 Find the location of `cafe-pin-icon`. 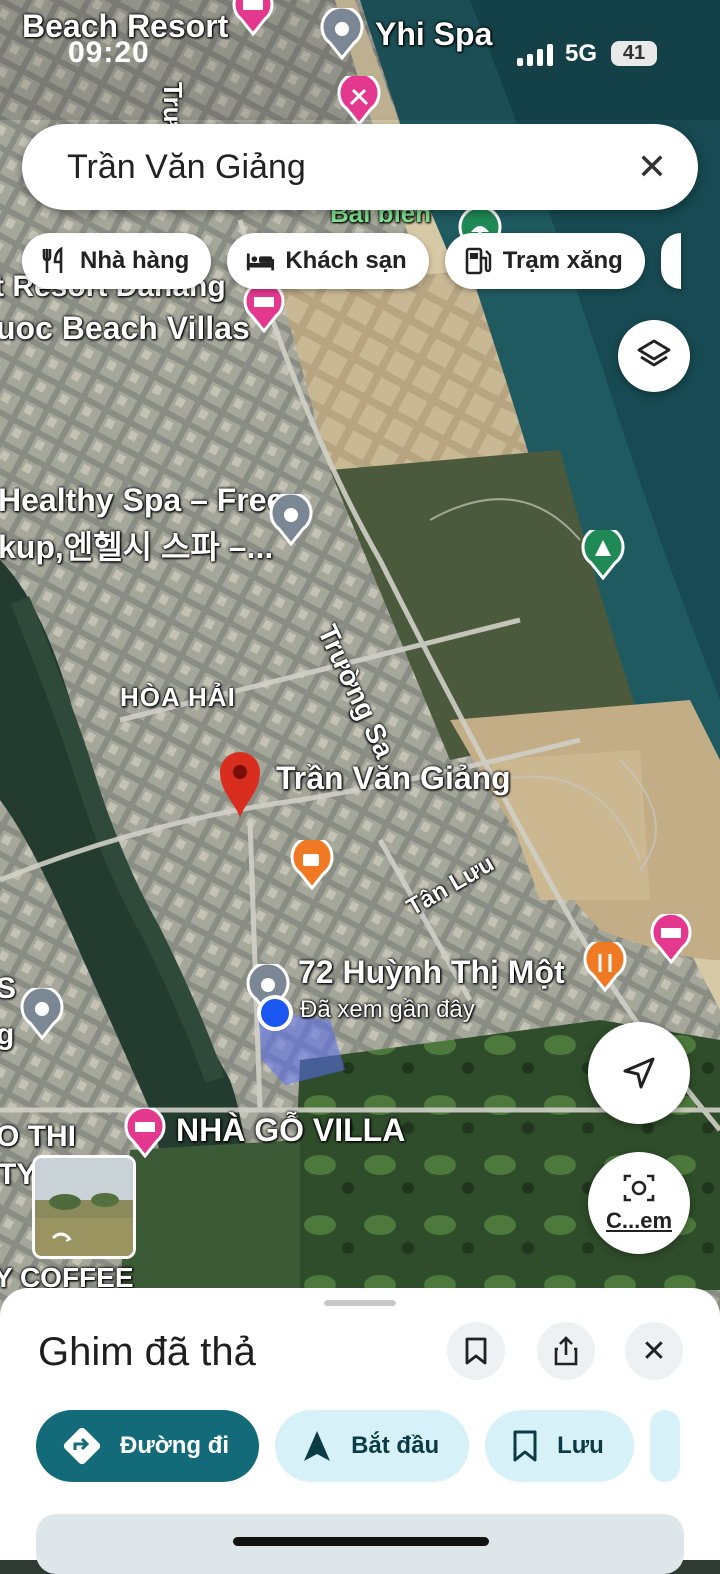

cafe-pin-icon is located at coordinates (312, 865).